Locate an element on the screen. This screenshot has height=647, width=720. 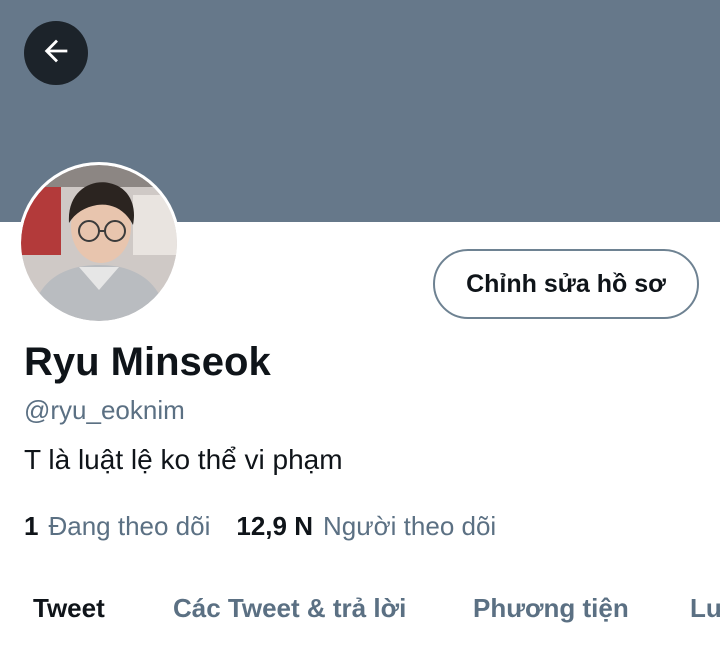
tab-tweets: Tweet is located at coordinates (69, 608).